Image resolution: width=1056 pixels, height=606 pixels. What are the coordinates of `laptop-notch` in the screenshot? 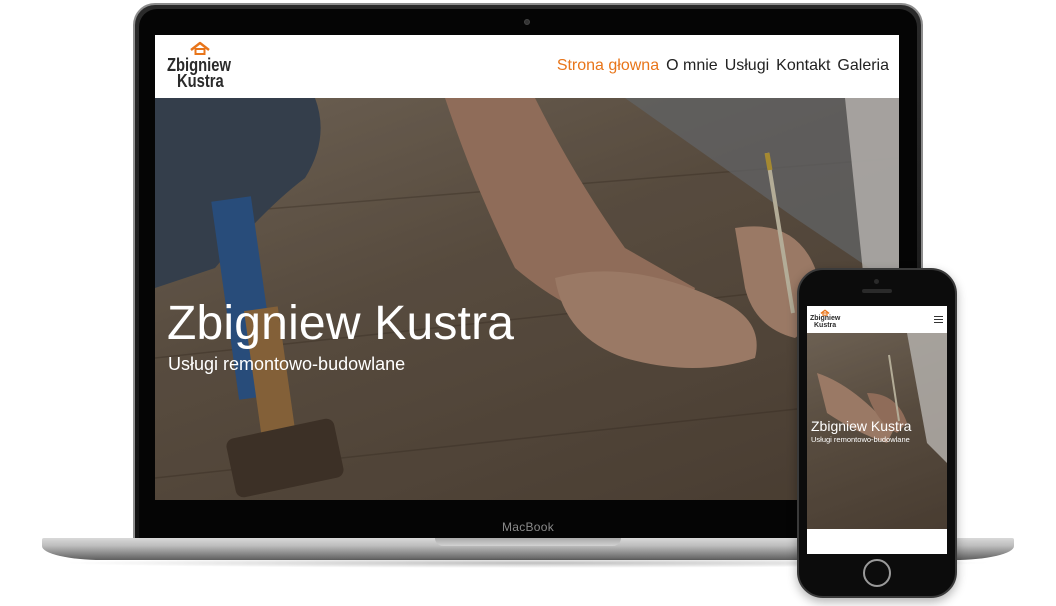 It's located at (528, 542).